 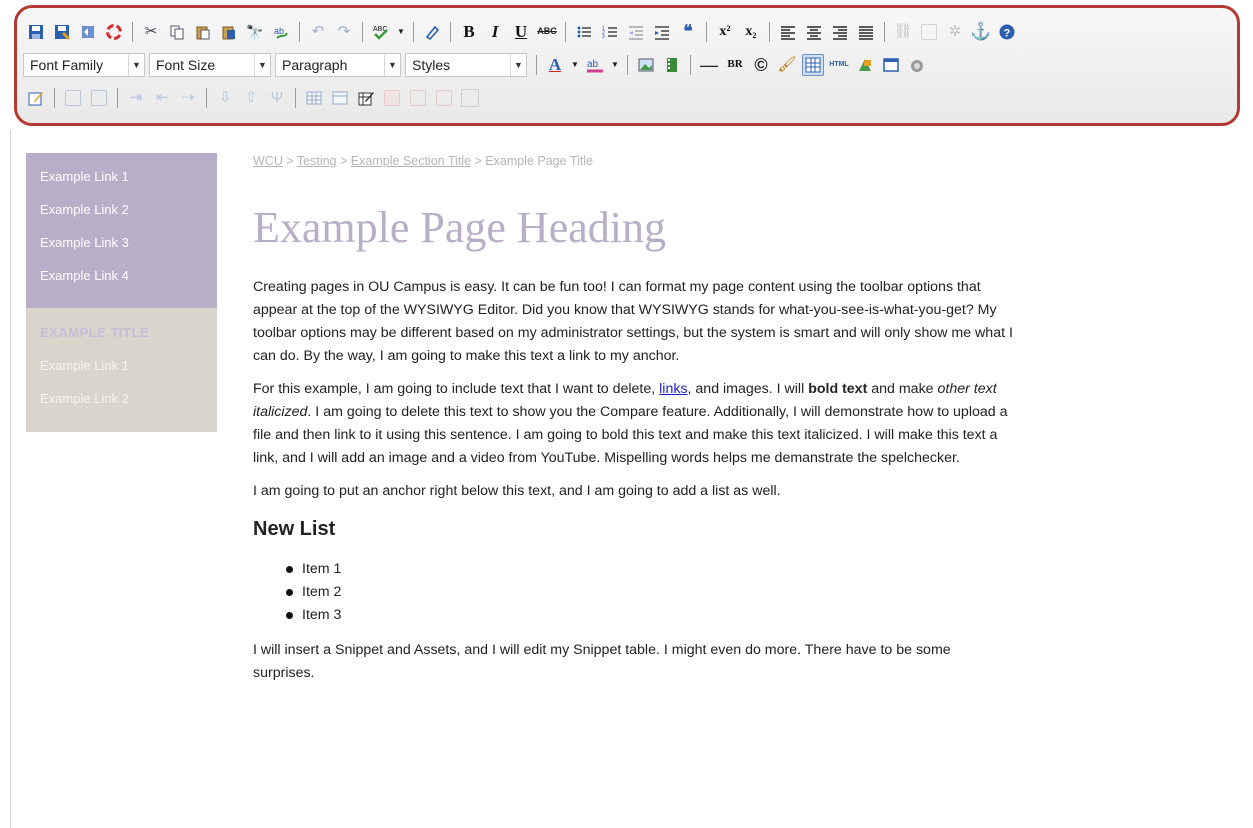 What do you see at coordinates (255, 32) in the screenshot?
I see `find-icon: 🔭` at bounding box center [255, 32].